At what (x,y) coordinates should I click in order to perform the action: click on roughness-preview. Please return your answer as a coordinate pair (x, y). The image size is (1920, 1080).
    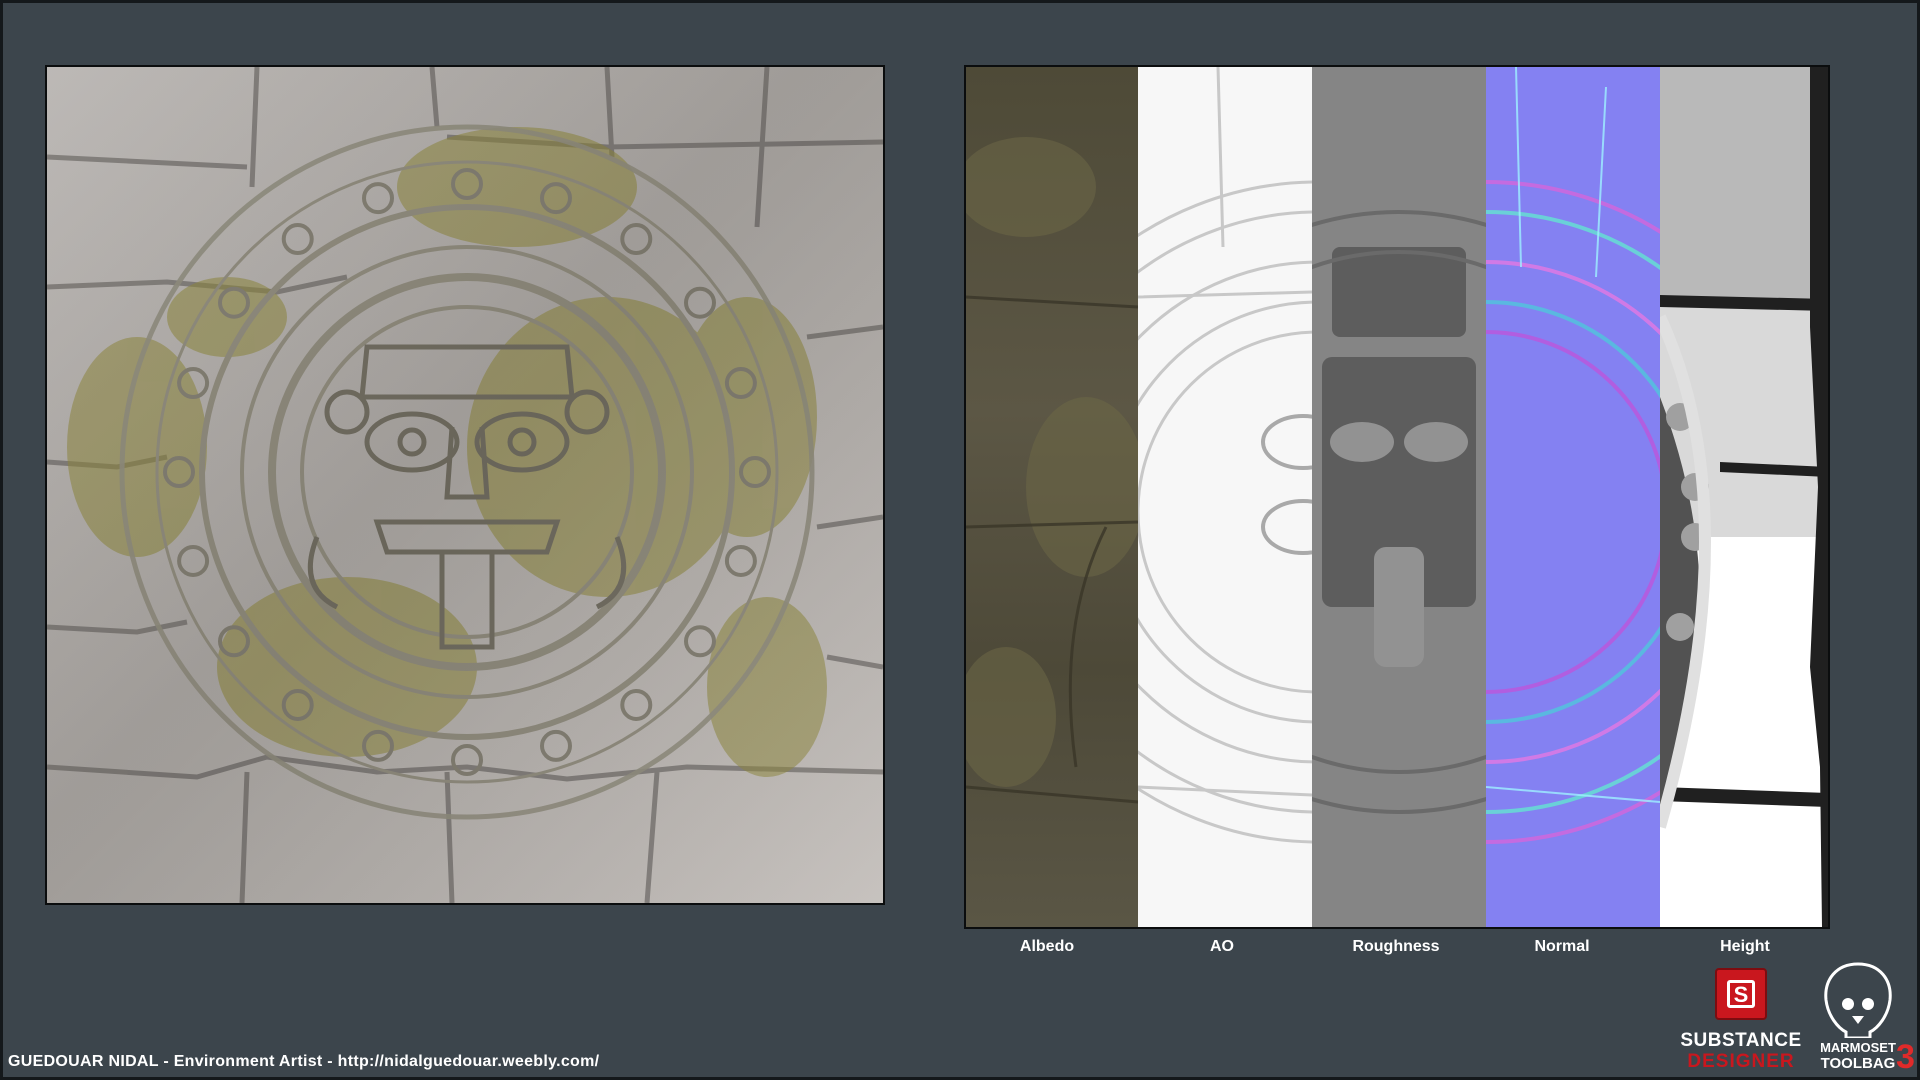
    Looking at the image, I should click on (1399, 512).